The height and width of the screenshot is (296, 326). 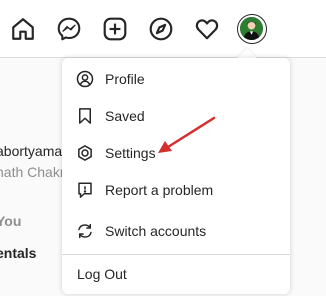 What do you see at coordinates (85, 153) in the screenshot?
I see `settings-gear-icon` at bounding box center [85, 153].